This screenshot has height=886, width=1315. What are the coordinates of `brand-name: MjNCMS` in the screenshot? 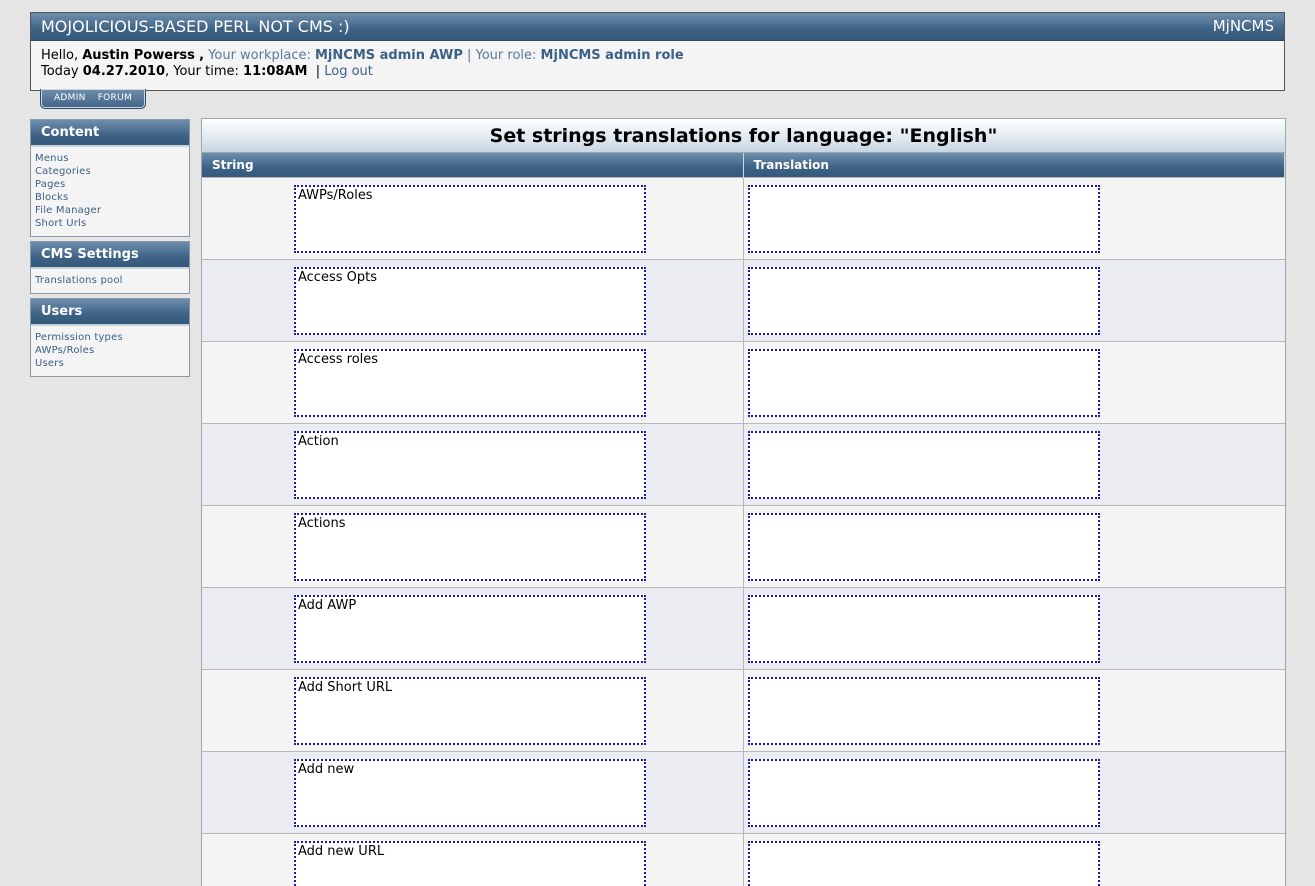 It's located at (1243, 26).